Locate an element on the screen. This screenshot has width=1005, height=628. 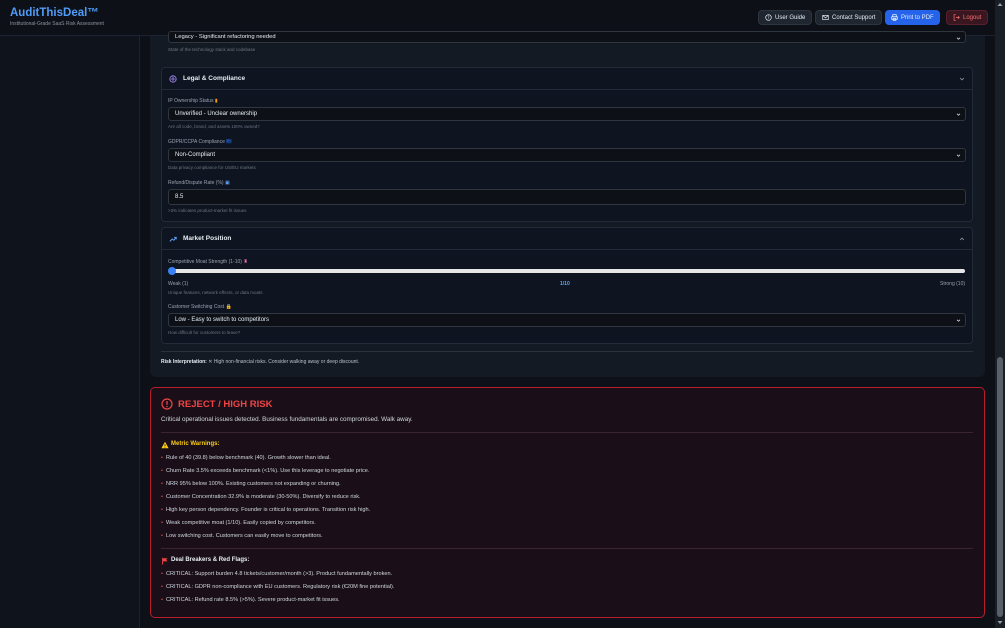
logout-label: Logout is located at coordinates (972, 17).